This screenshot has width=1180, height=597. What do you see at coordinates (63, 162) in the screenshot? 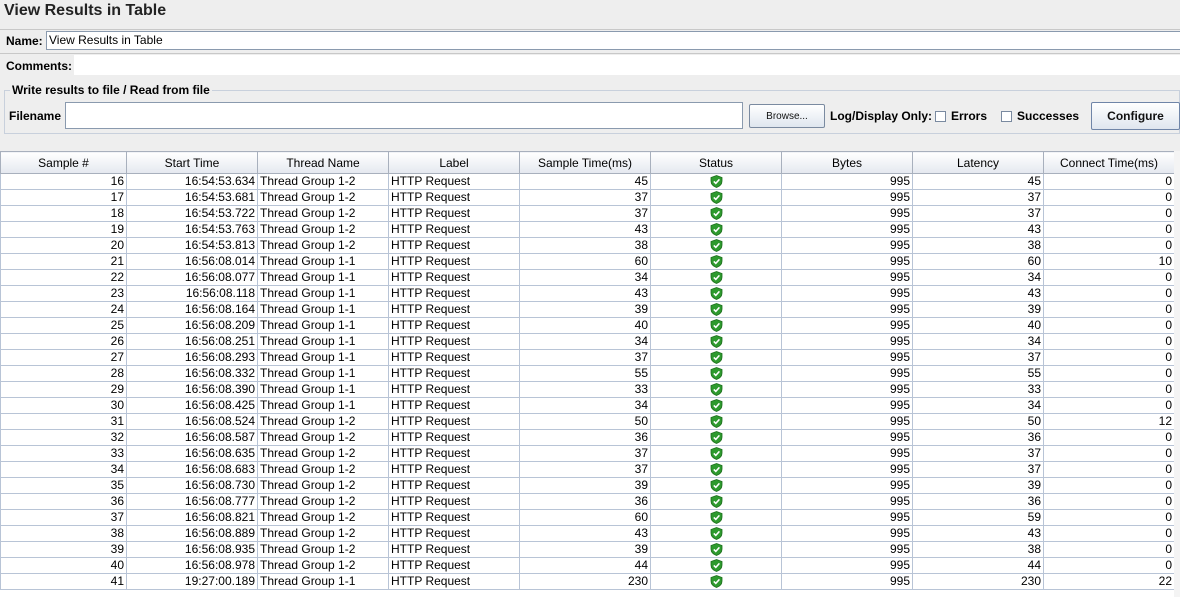
I see `column-header: Sample #` at bounding box center [63, 162].